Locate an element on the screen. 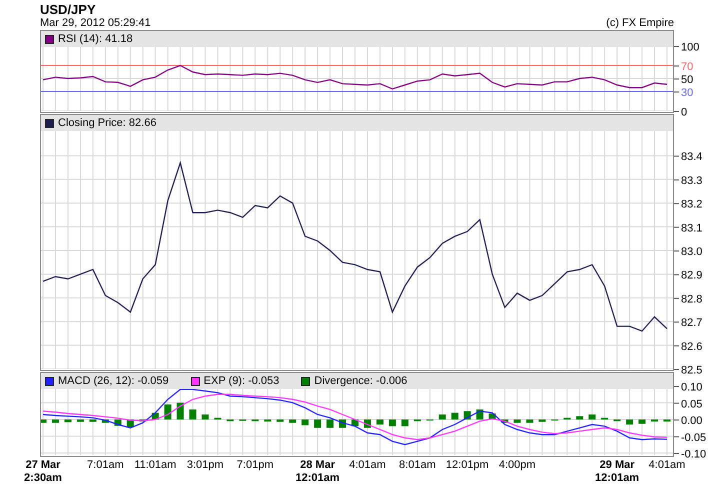 The width and height of the screenshot is (710, 487). axis-label: -0.05 is located at coordinates (693, 438).